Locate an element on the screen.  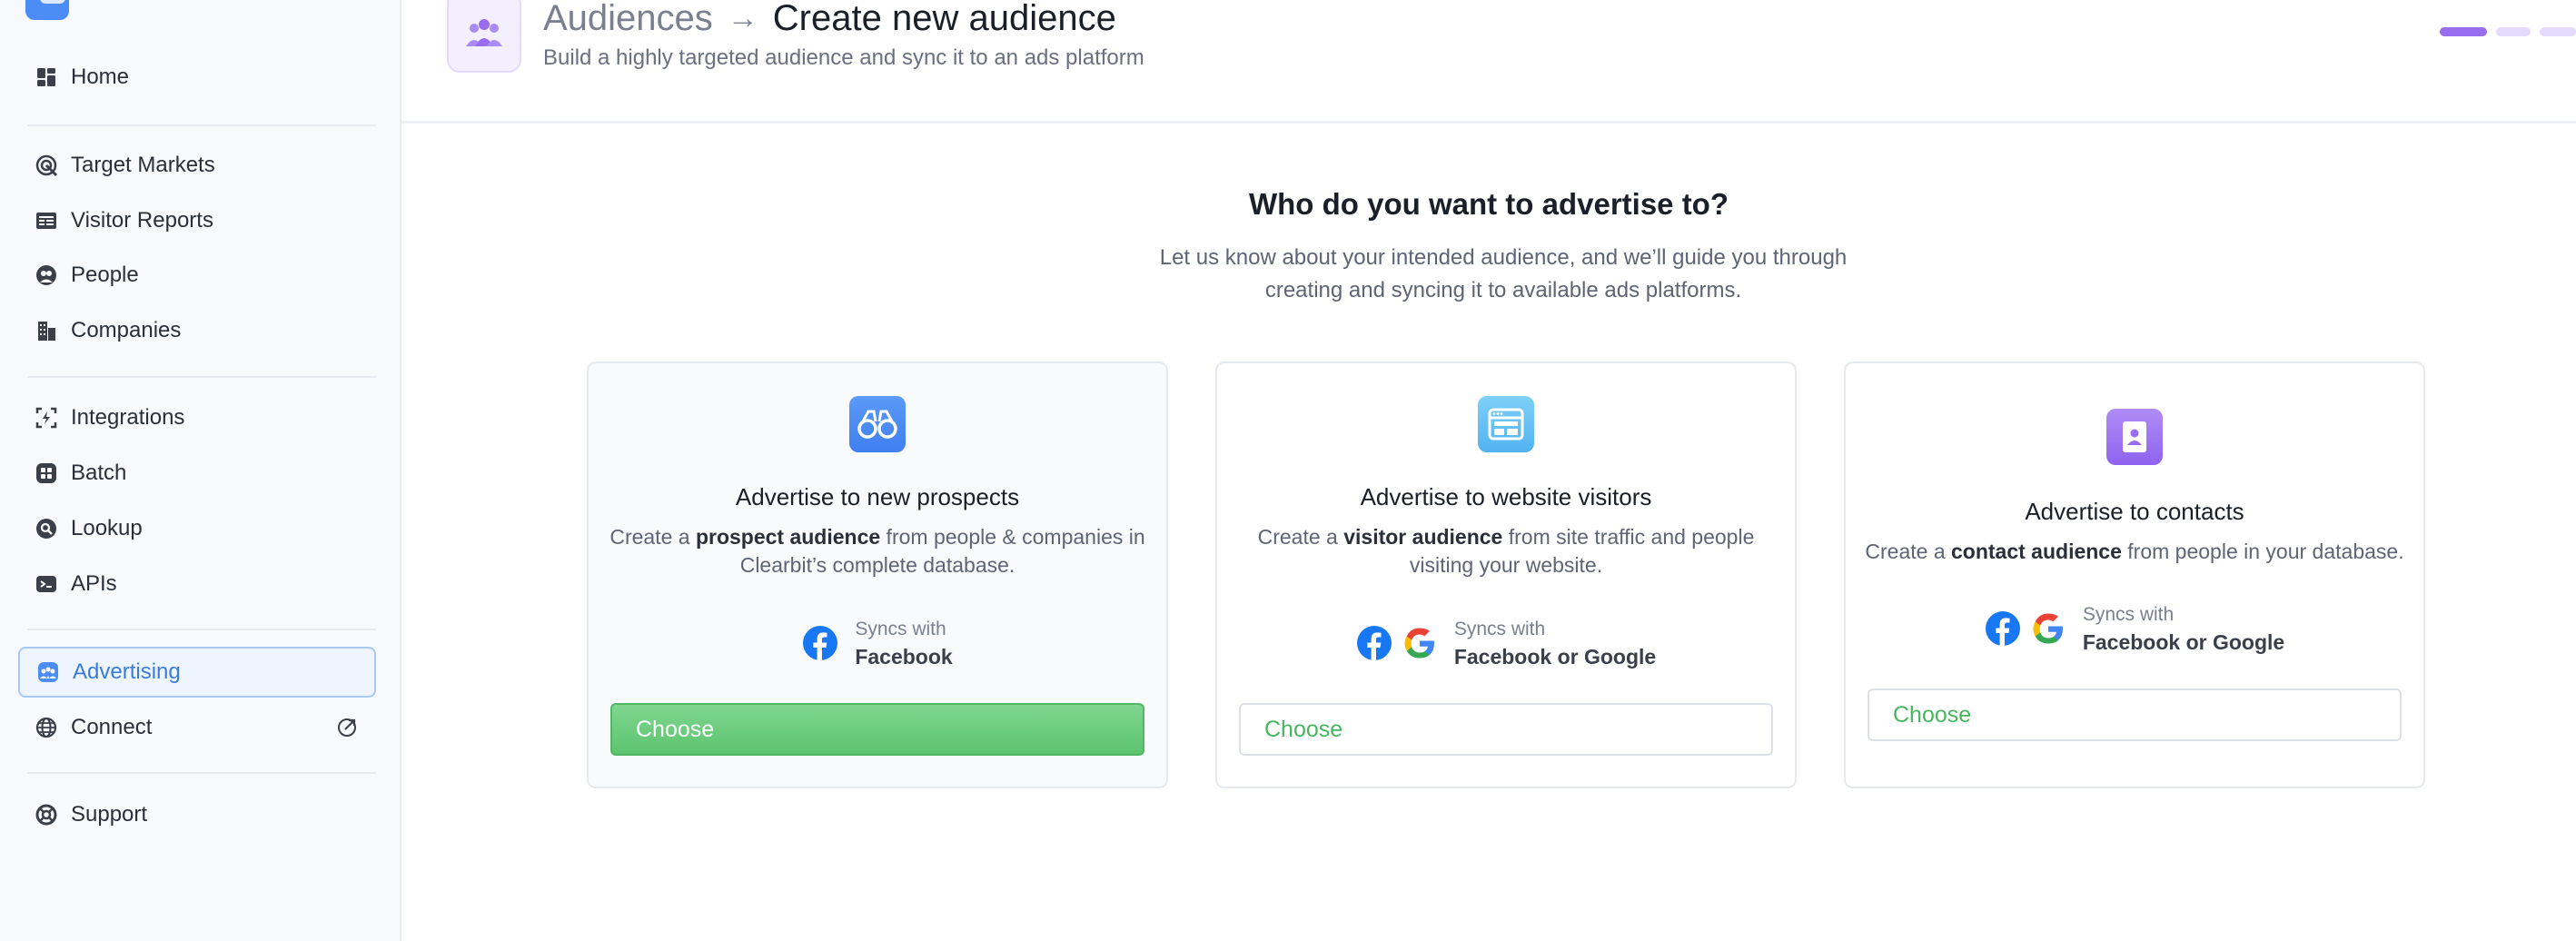
sidebar-item-connect: Connect is located at coordinates (197, 727).